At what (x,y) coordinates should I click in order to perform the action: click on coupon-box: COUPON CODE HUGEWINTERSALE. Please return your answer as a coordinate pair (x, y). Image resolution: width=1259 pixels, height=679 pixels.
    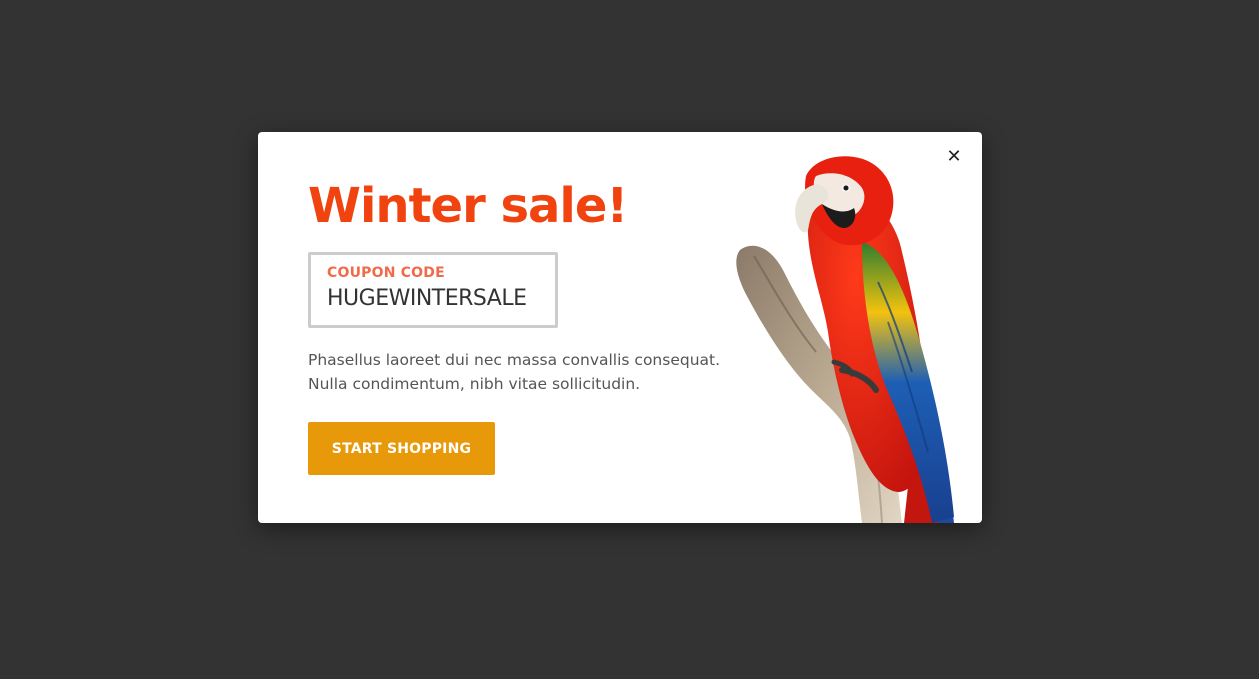
    Looking at the image, I should click on (433, 290).